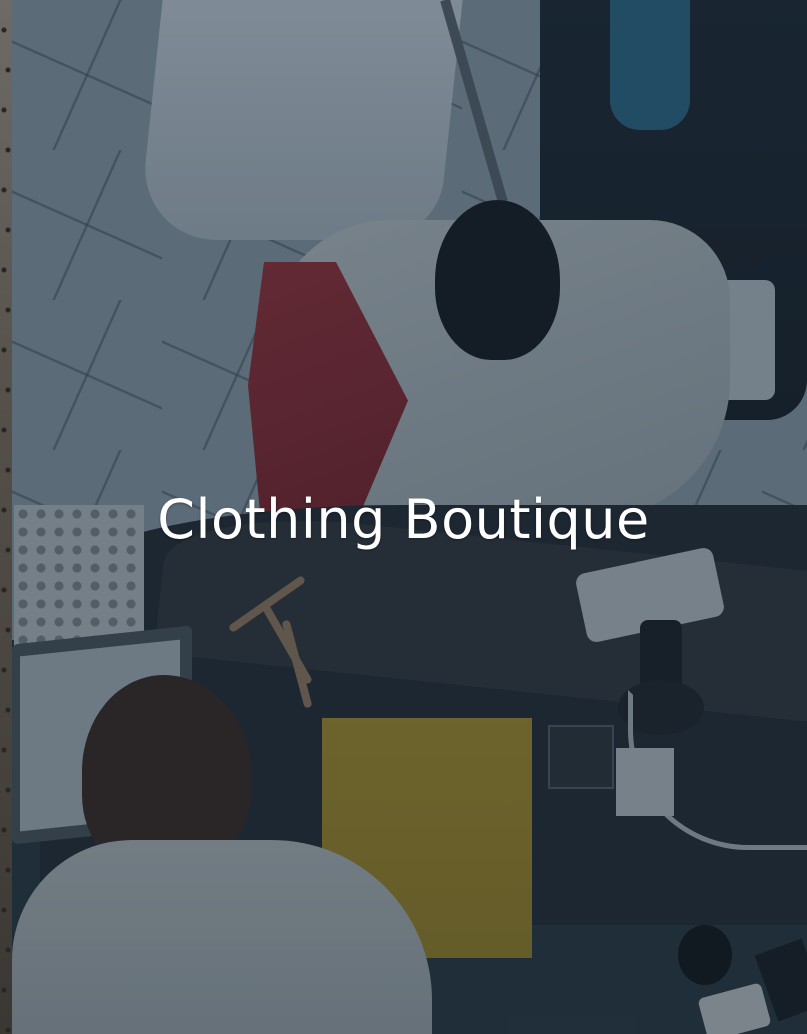 This screenshot has width=807, height=1034. Describe the element at coordinates (403, 519) in the screenshot. I see `page-title: Clothing Boutique` at that location.